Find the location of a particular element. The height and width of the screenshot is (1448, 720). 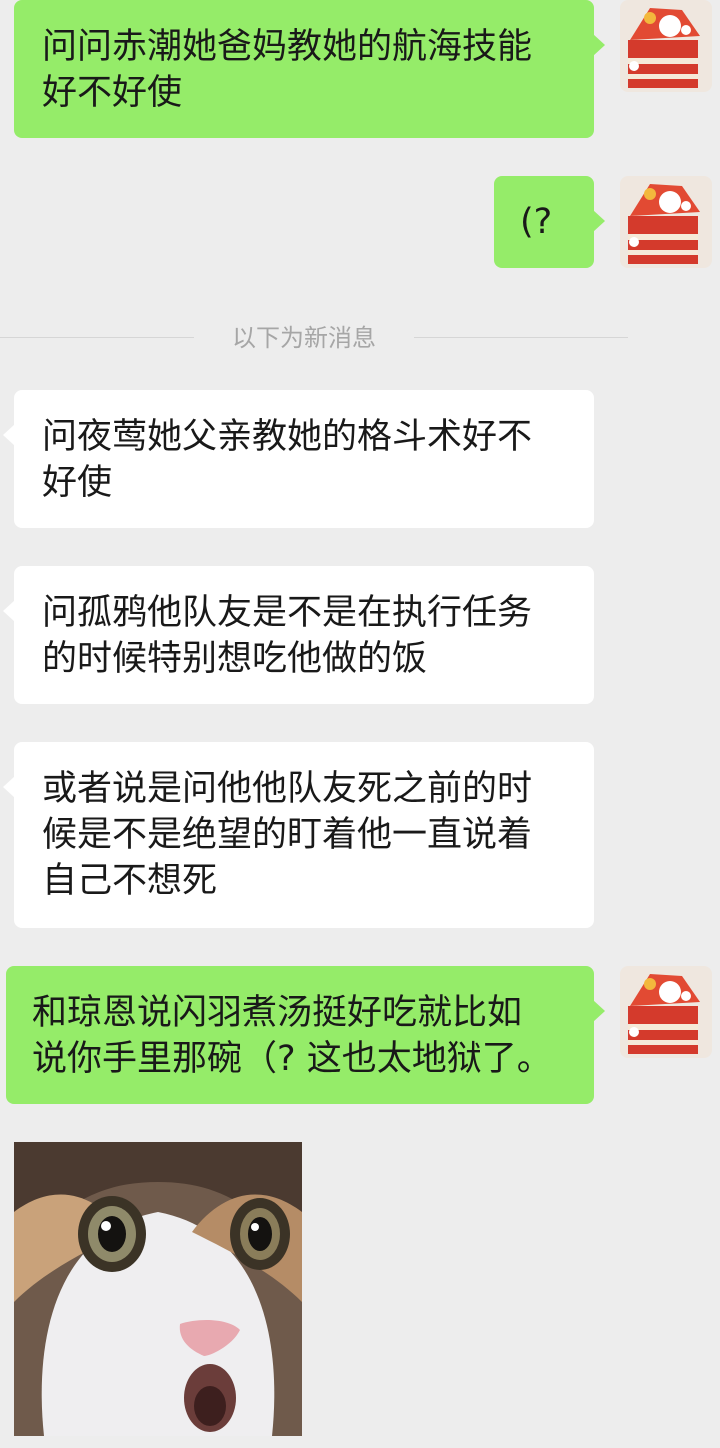

cat-face-icon is located at coordinates (158, 1289).